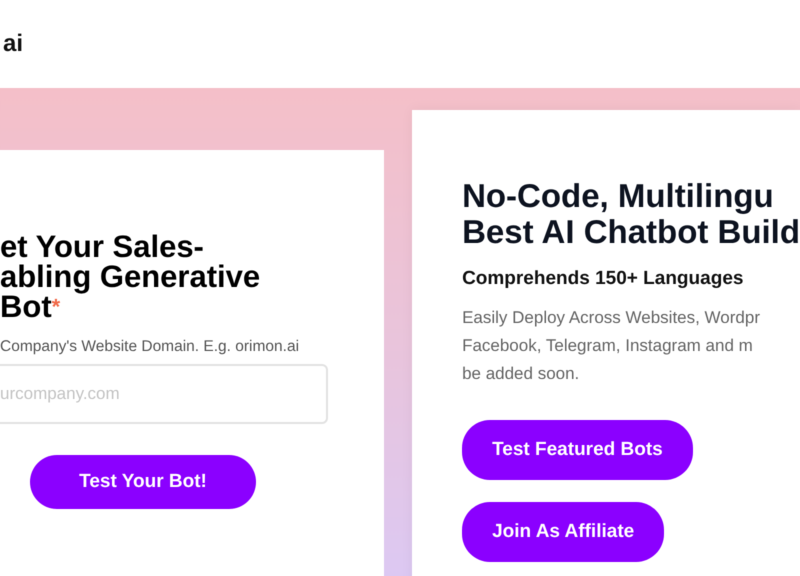  What do you see at coordinates (618, 196) in the screenshot?
I see `heading-line: No-Code, Multilingu` at bounding box center [618, 196].